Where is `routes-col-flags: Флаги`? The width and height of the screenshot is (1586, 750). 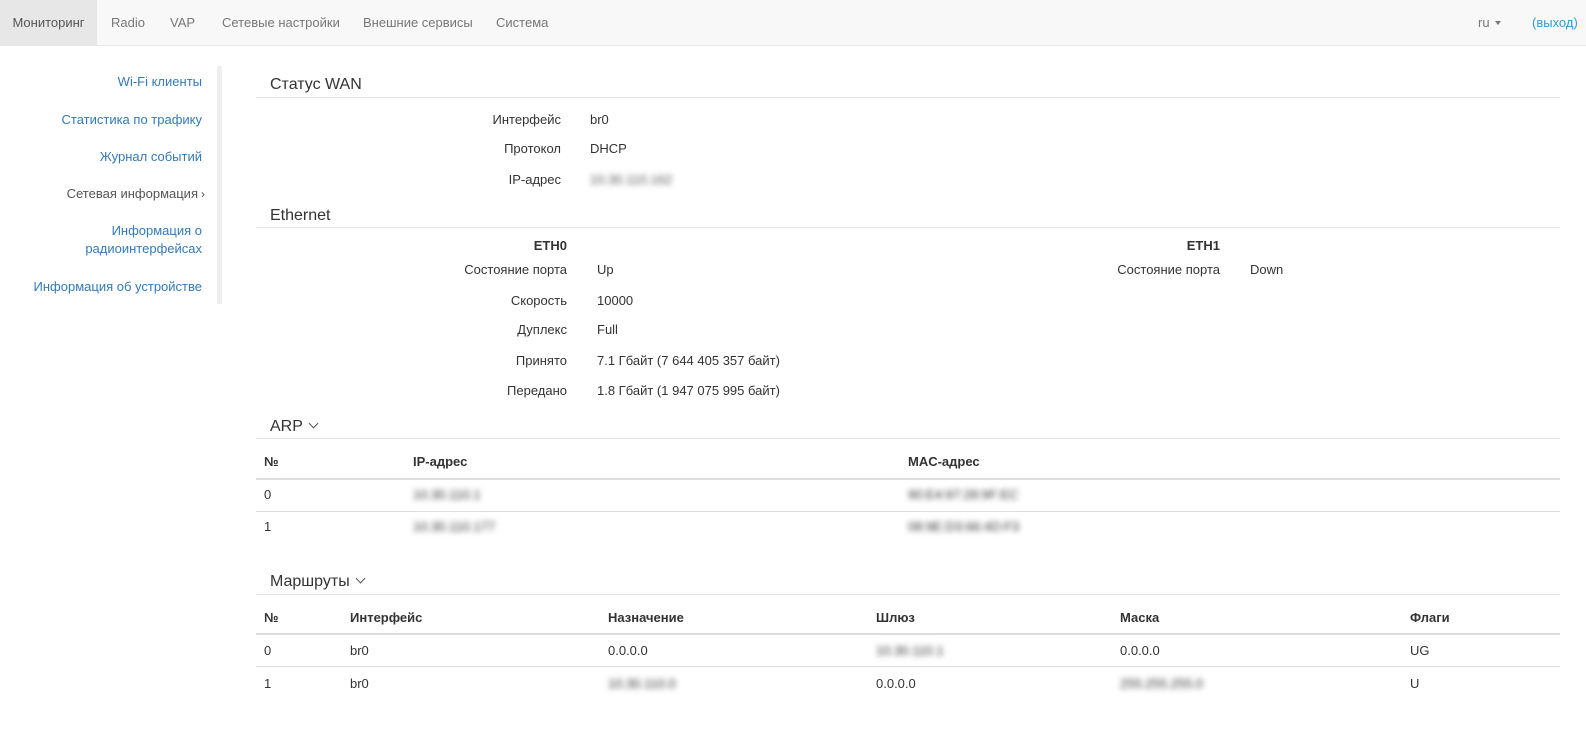
routes-col-flags: Флаги is located at coordinates (1430, 617).